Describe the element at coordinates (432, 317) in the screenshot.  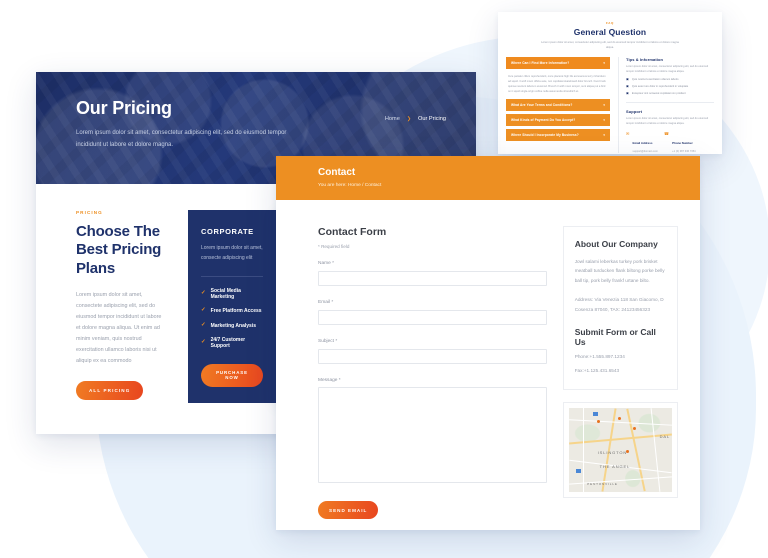
I see `email-input` at that location.